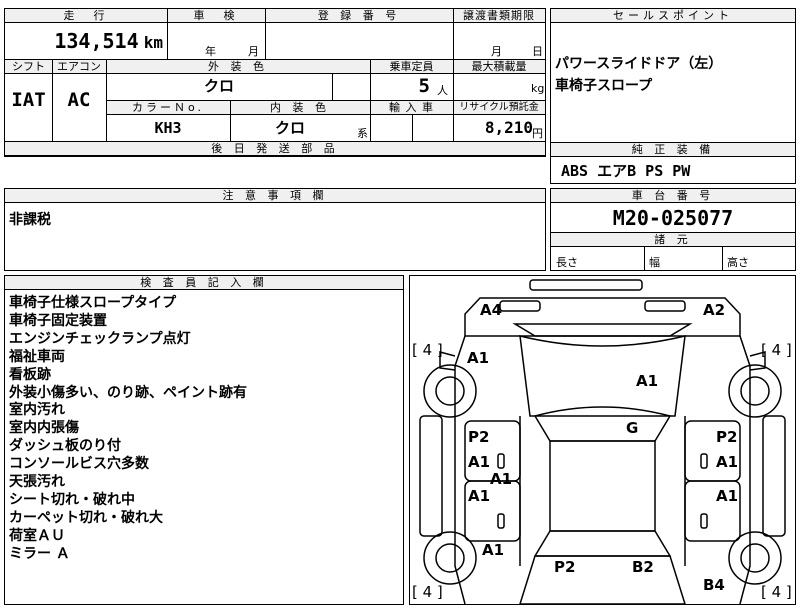 The height and width of the screenshot is (605, 800). Describe the element at coordinates (204, 283) in the screenshot. I see `inspector-header: 検 査 員 記 入 欄` at that location.